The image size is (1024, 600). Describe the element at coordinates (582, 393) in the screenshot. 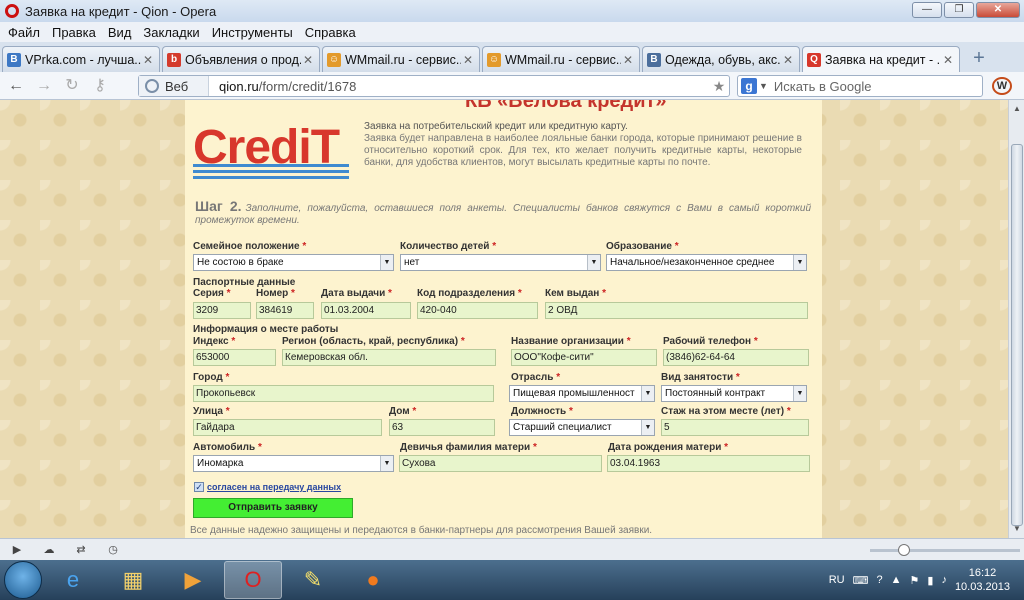

I see `select-industry: Пищевая промышленност ▼` at that location.